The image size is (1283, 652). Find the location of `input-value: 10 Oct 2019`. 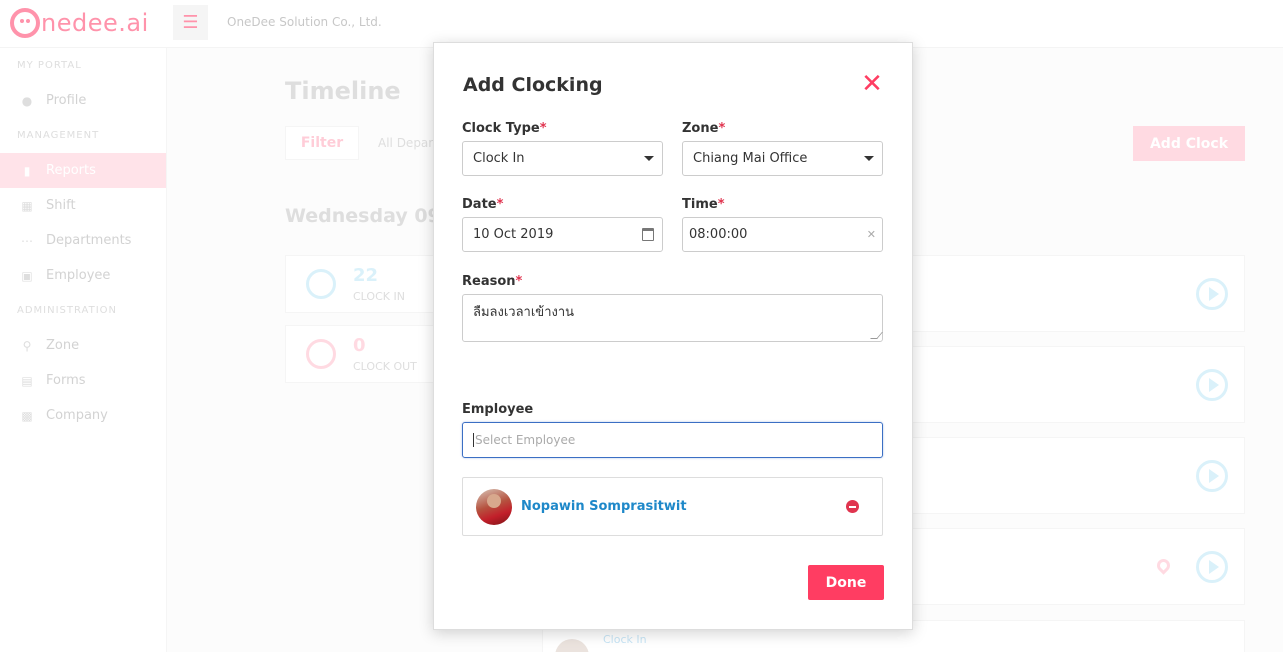

input-value: 10 Oct 2019 is located at coordinates (513, 234).